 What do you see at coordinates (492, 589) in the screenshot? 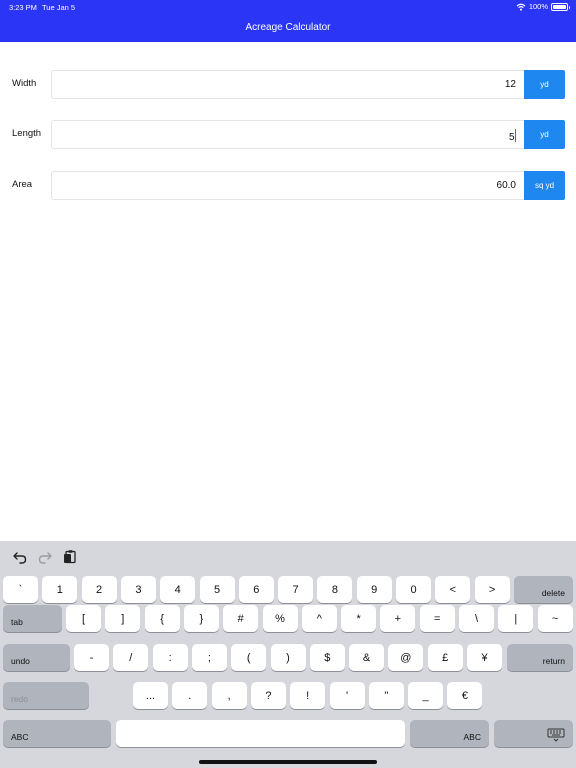
I see `key: >` at bounding box center [492, 589].